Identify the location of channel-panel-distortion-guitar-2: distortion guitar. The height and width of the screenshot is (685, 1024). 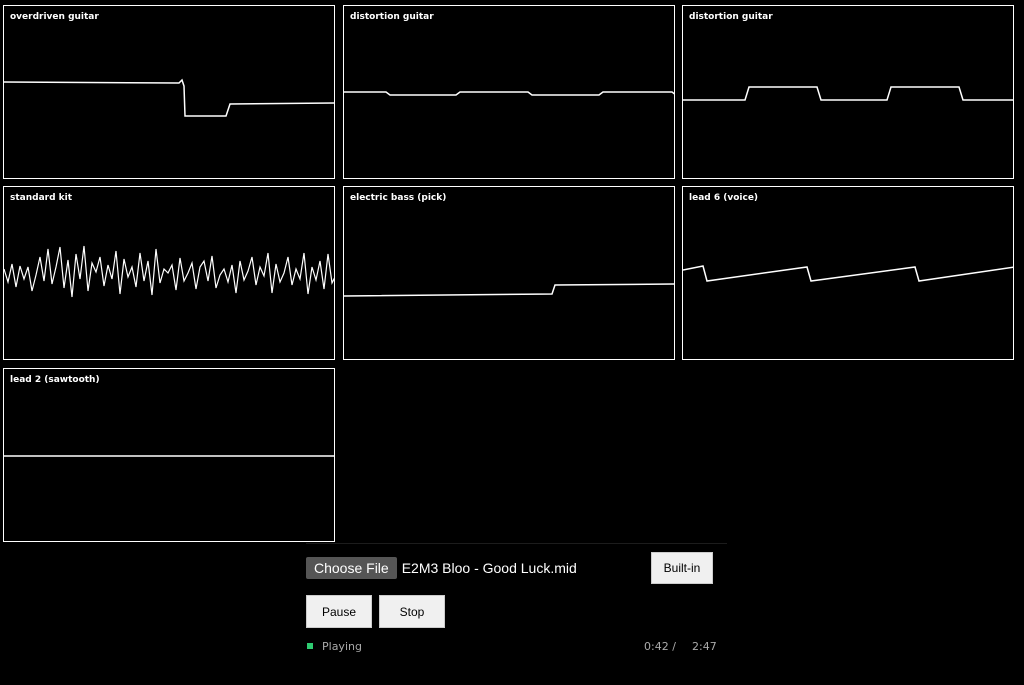
(848, 92).